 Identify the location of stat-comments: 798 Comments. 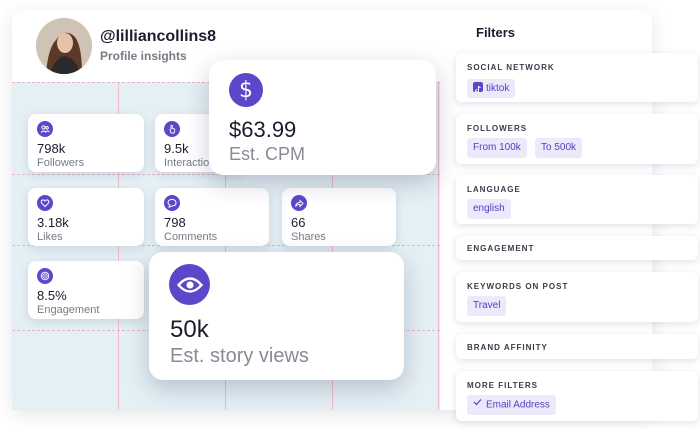
(212, 217).